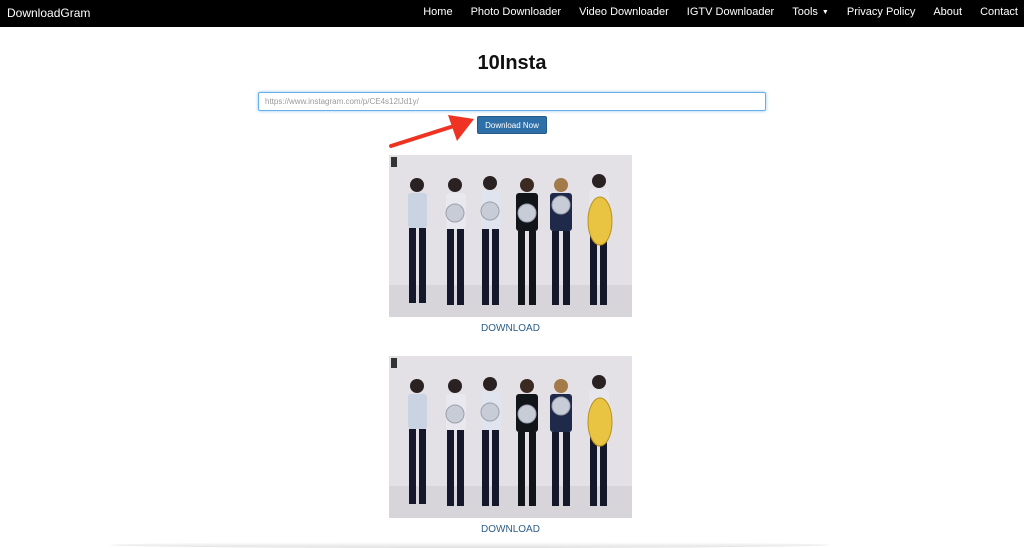  I want to click on nav-home: Home, so click(437, 12).